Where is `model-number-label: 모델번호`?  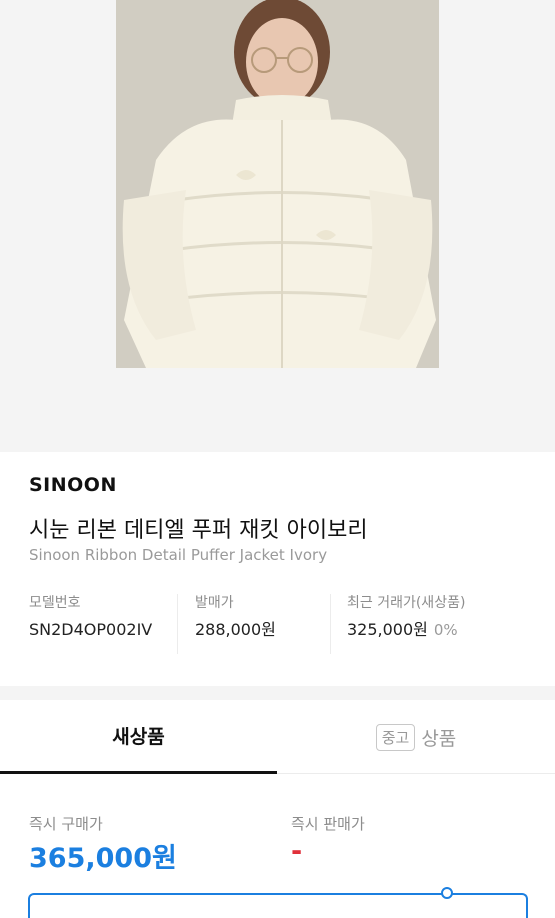 model-number-label: 모델번호 is located at coordinates (55, 603).